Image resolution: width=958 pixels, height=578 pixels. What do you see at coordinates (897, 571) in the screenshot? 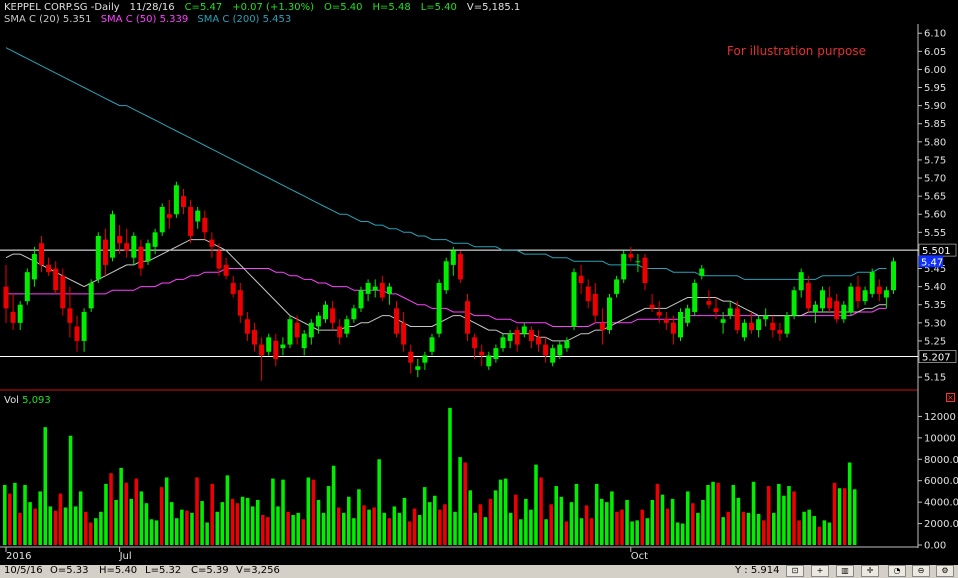
I see `zoom-out-icon: ◔` at bounding box center [897, 571].